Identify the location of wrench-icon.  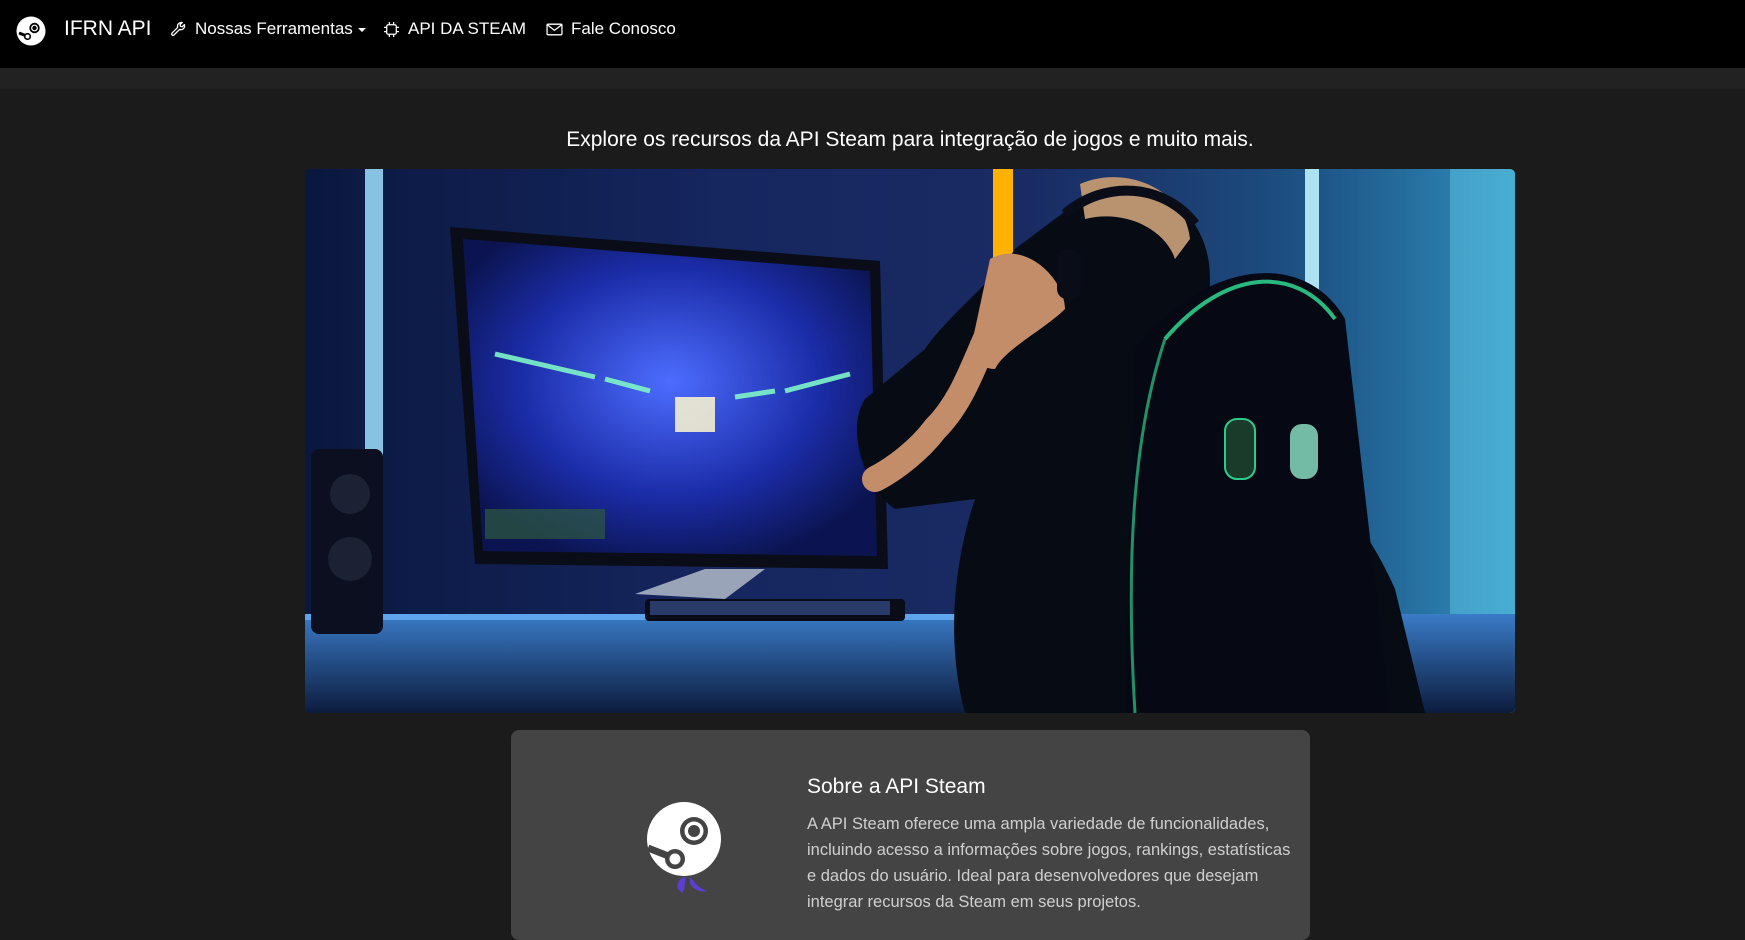
(178, 28).